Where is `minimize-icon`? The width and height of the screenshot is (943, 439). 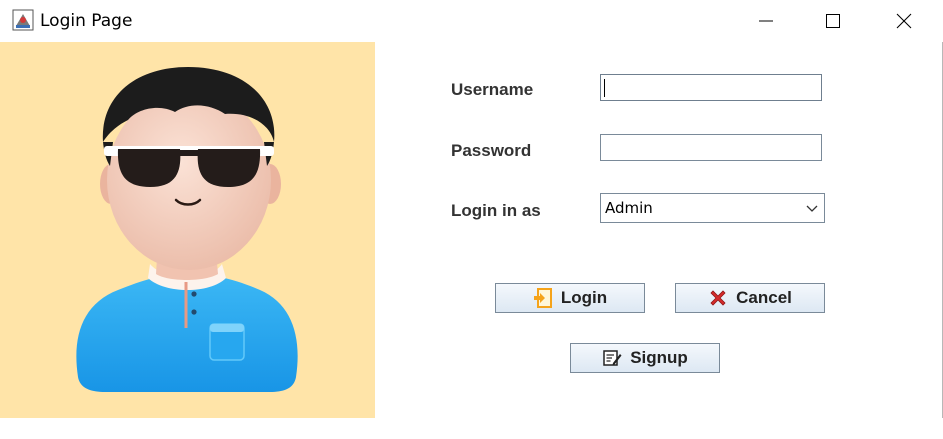 minimize-icon is located at coordinates (766, 21).